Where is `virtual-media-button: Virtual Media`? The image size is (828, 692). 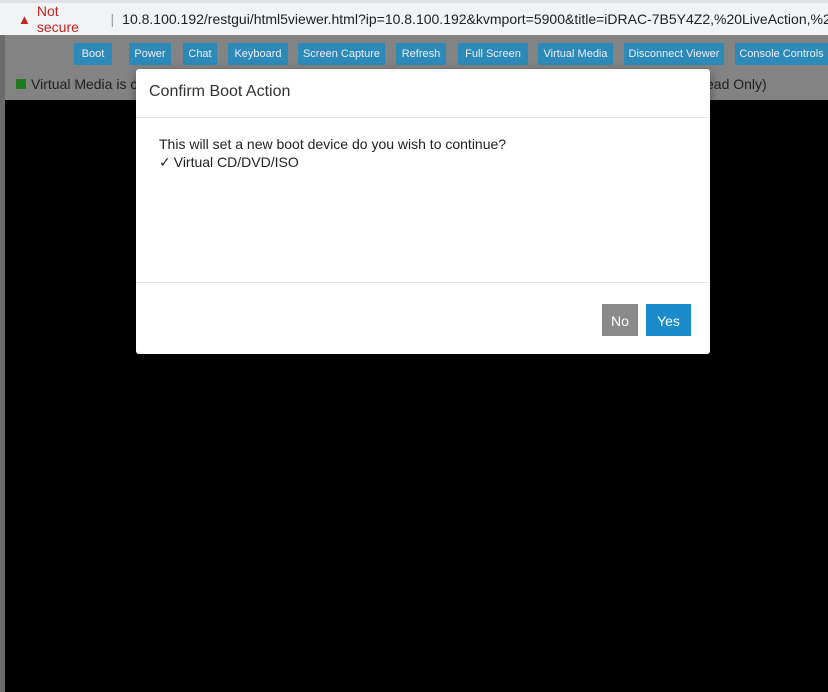
virtual-media-button: Virtual Media is located at coordinates (575, 54).